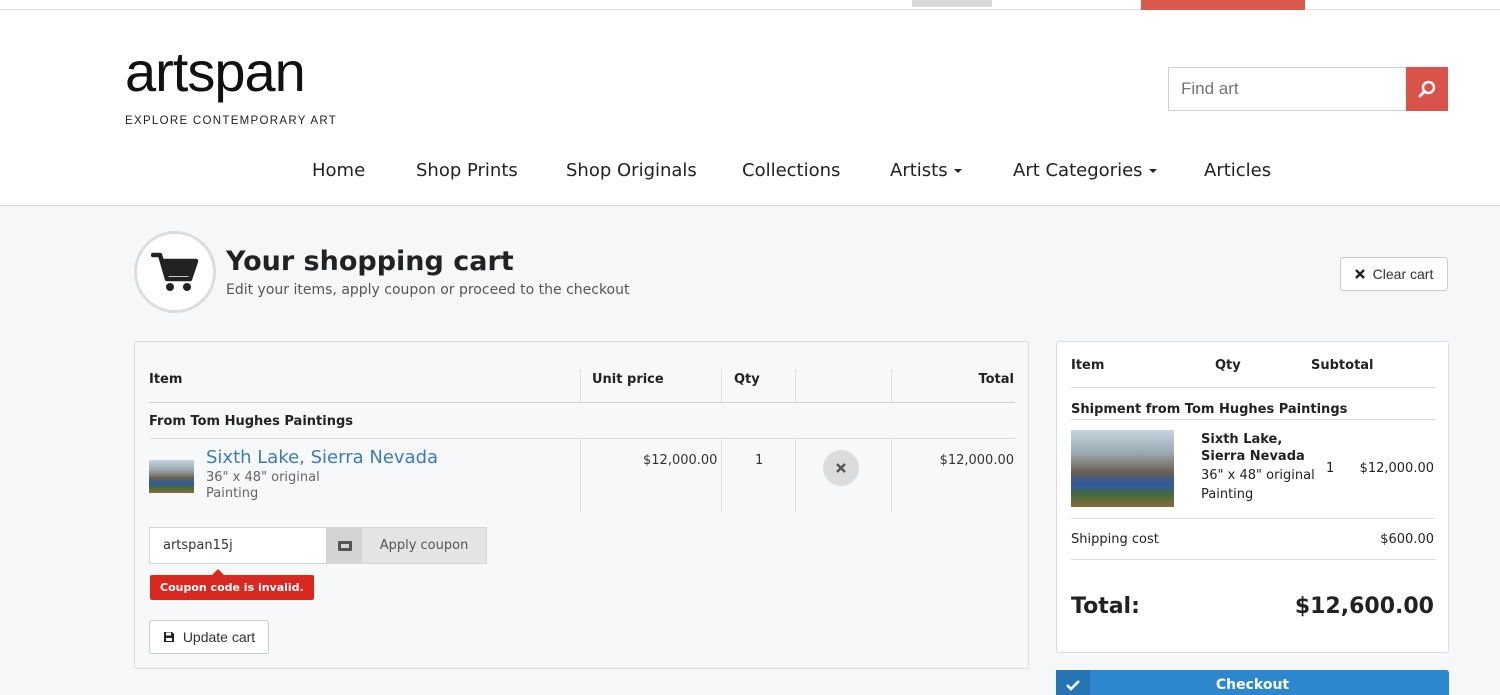 Image resolution: width=1500 pixels, height=695 pixels. I want to click on item-qty: 1, so click(759, 460).